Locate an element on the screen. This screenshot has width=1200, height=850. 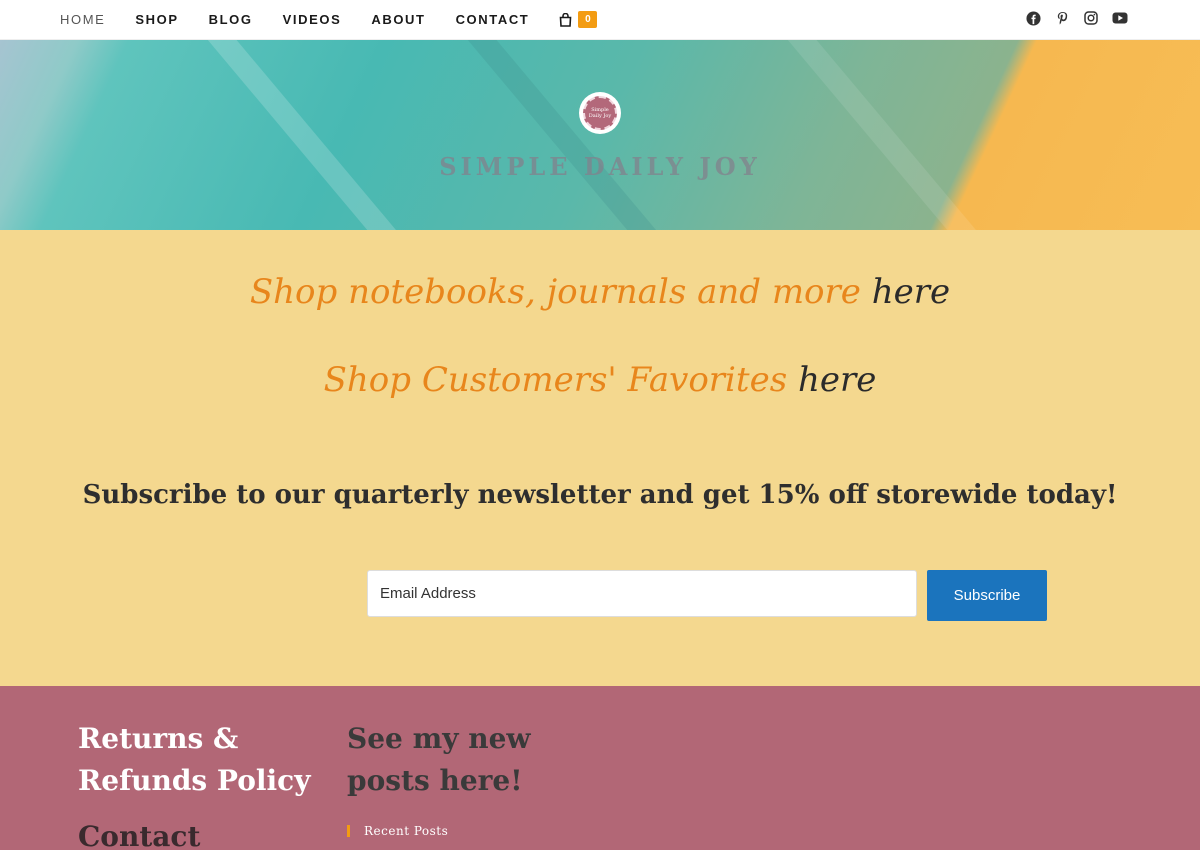
cart-button: 0 is located at coordinates (578, 19).